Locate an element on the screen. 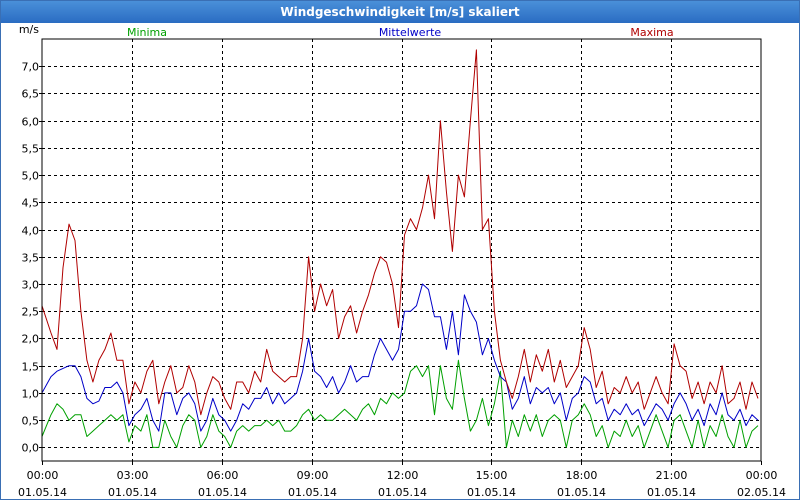 This screenshot has height=501, width=800. y-tick-label: 3,5 is located at coordinates (31, 258).